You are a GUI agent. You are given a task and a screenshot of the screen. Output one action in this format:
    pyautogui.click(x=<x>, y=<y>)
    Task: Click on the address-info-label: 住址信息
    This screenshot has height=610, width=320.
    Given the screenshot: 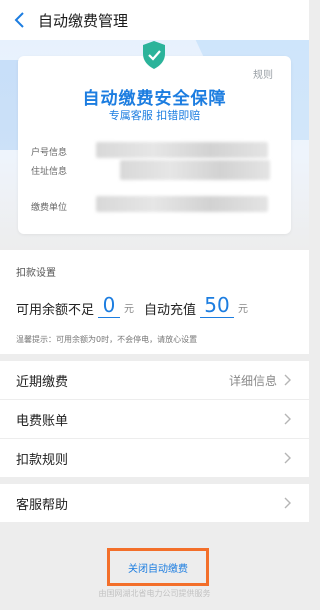 What is the action you would take?
    pyautogui.click(x=49, y=172)
    